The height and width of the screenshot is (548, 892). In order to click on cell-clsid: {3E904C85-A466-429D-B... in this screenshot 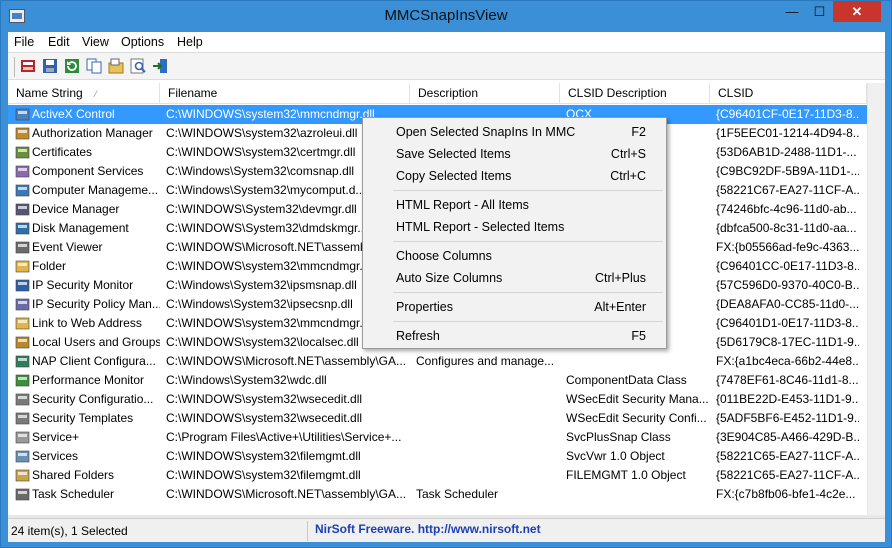, I will do `click(787, 437)`.